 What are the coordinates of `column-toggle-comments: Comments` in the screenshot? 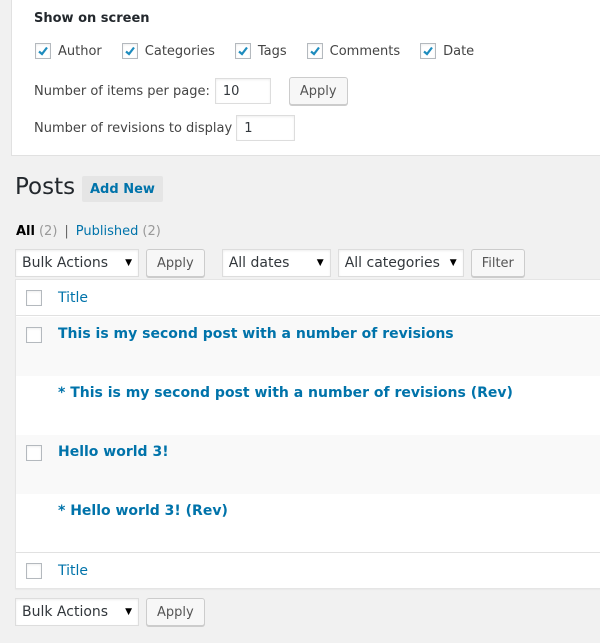 It's located at (353, 51).